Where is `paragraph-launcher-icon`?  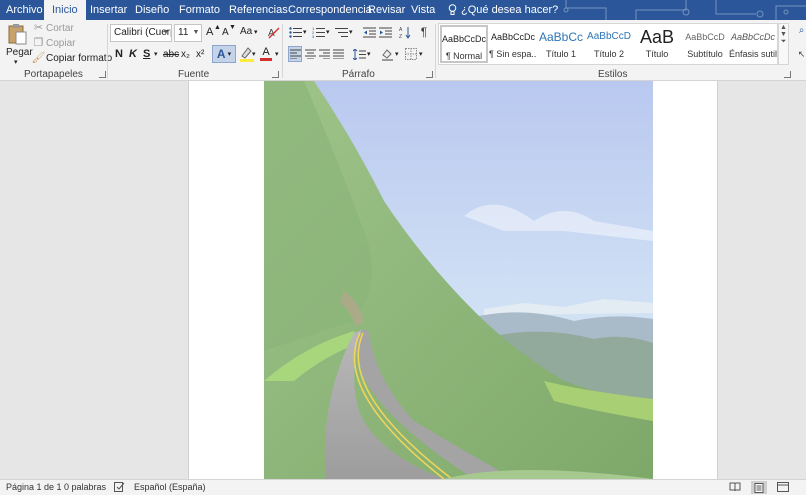 paragraph-launcher-icon is located at coordinates (429, 74).